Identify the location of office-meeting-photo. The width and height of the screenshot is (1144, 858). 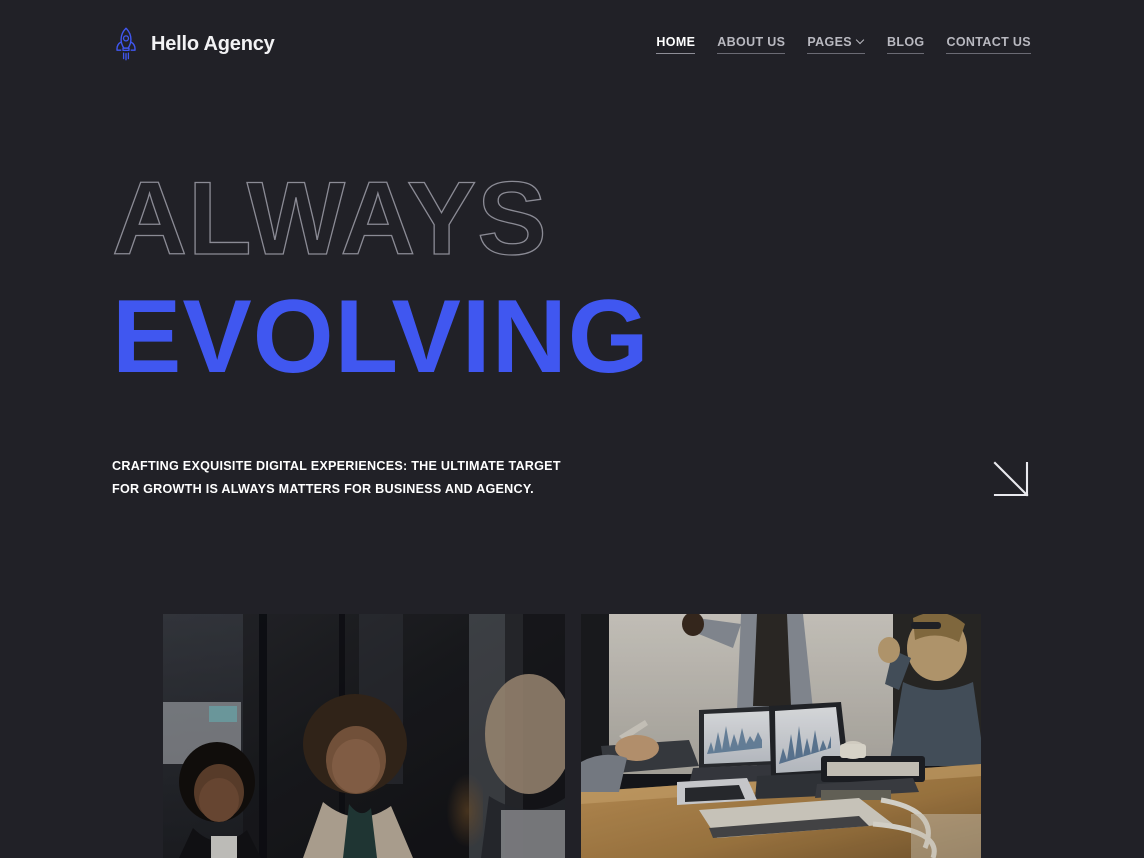
(364, 736).